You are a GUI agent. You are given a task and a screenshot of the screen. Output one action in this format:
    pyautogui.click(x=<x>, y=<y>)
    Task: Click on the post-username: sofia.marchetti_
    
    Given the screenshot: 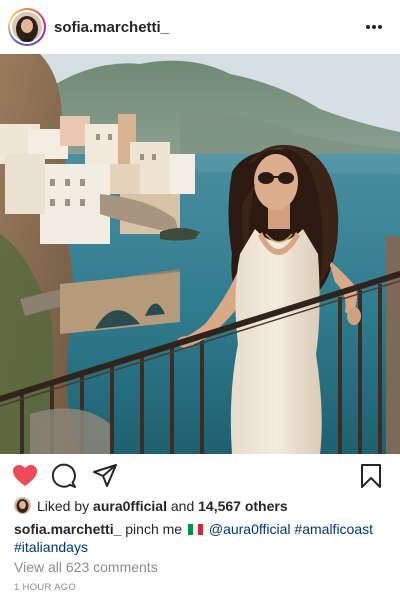 What is the action you would take?
    pyautogui.click(x=111, y=27)
    